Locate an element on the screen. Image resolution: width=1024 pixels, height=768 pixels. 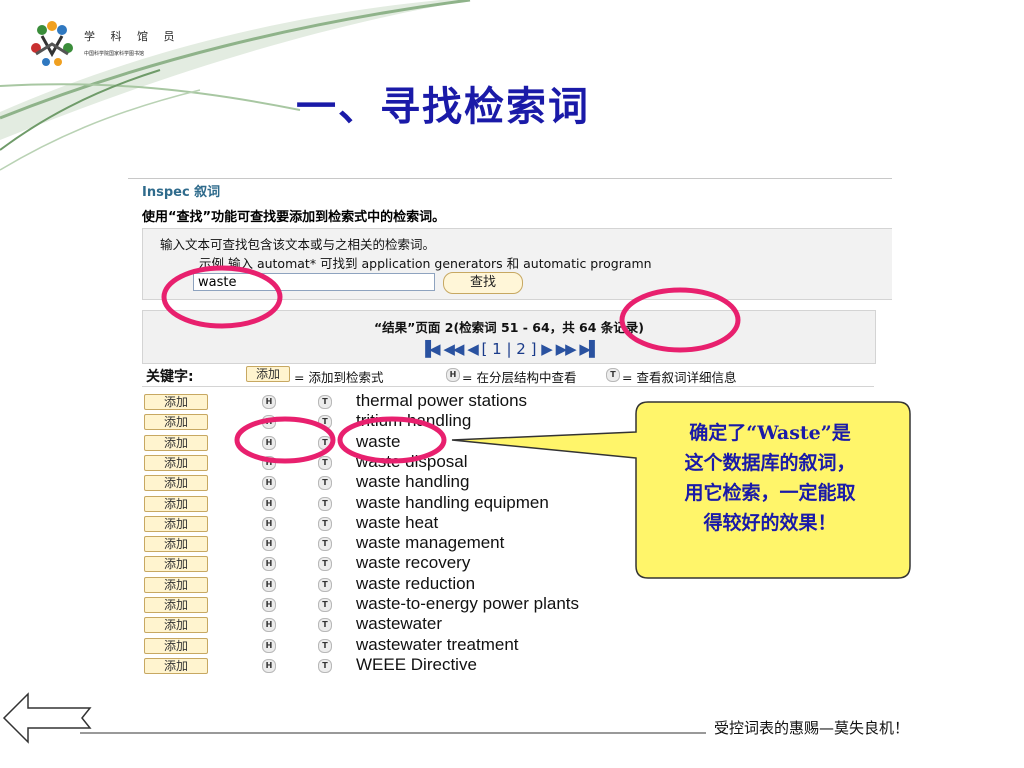
highlight-oval-records is located at coordinates (680, 320).